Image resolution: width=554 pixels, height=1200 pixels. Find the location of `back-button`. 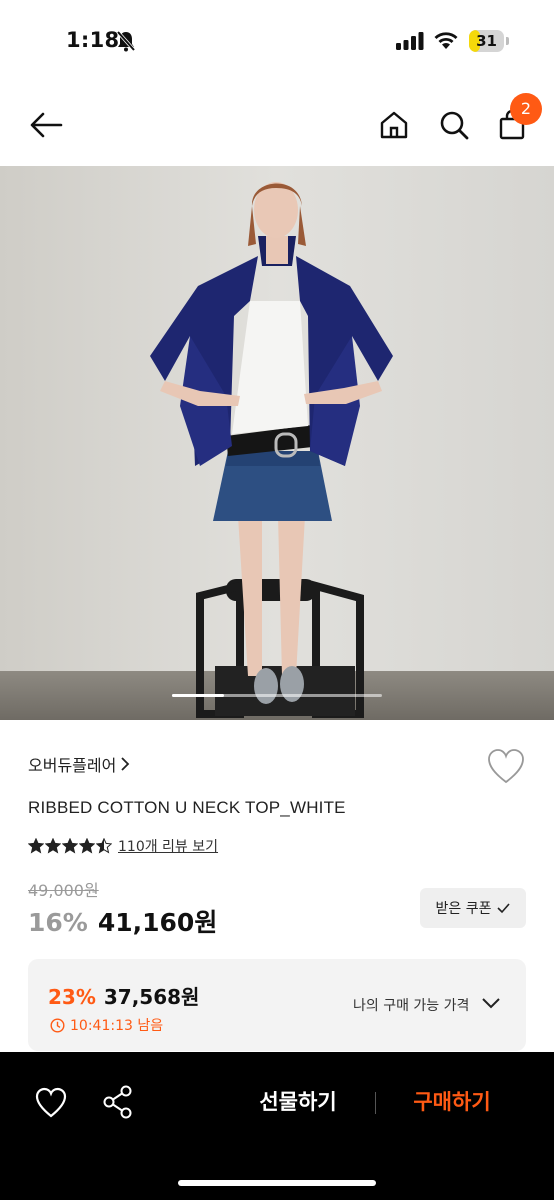

back-button is located at coordinates (46, 125).